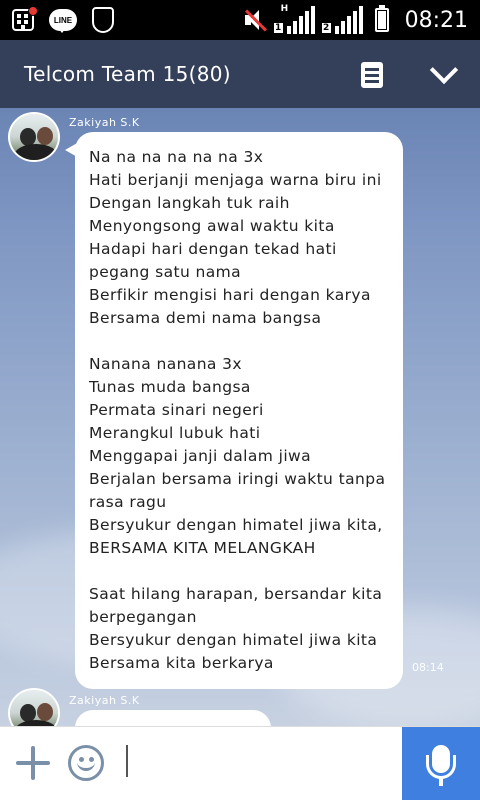 This screenshot has width=480, height=800. Describe the element at coordinates (176, 410) in the screenshot. I see `message-line: Permata sinari negeri` at that location.